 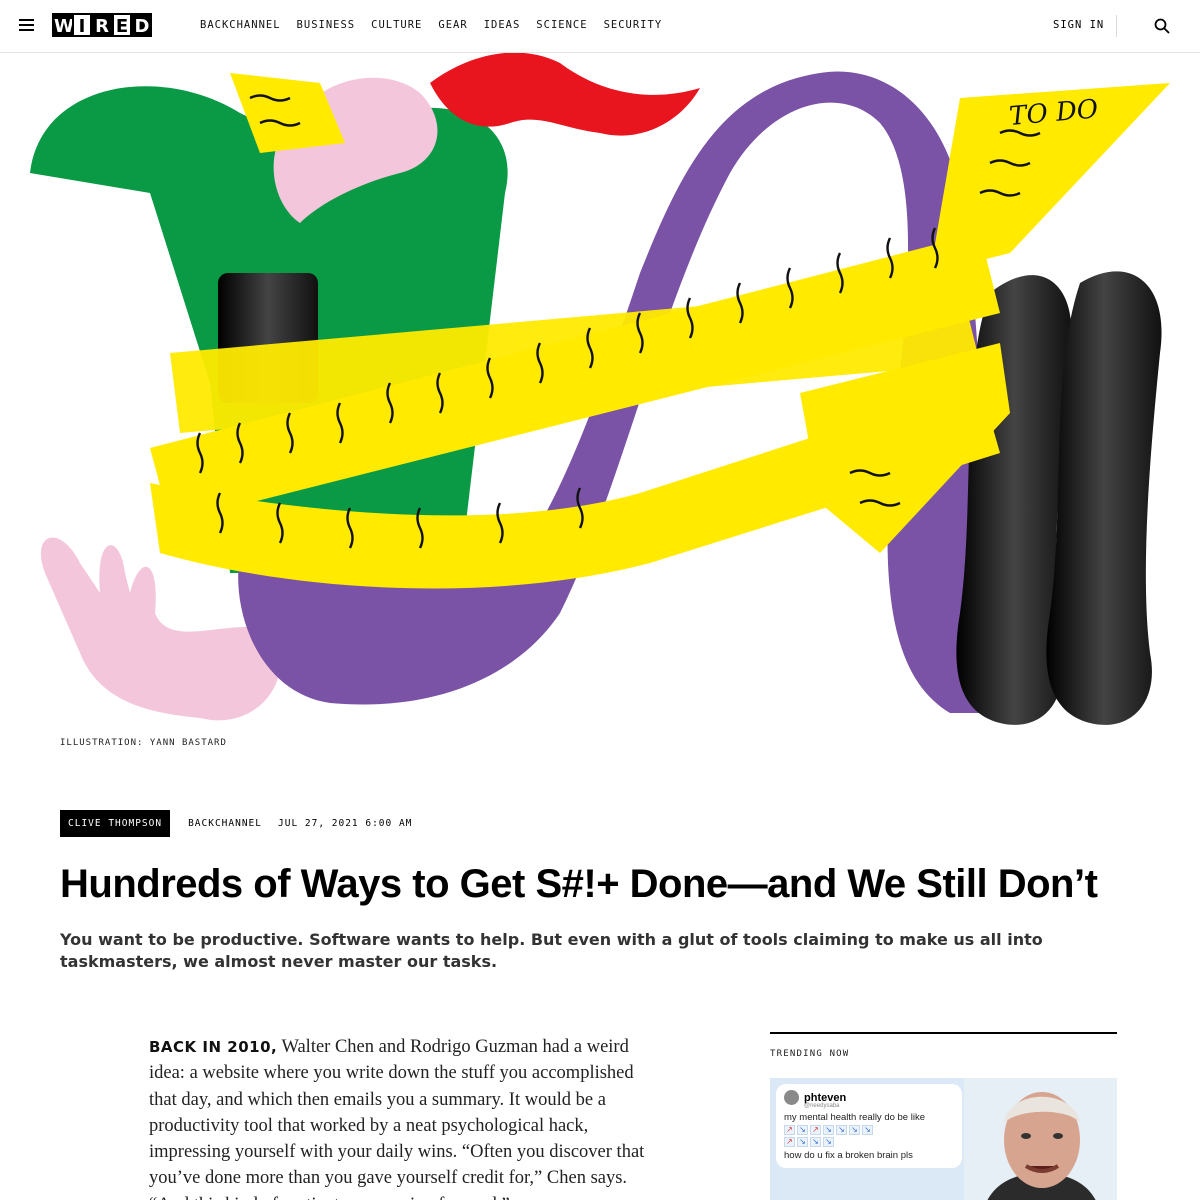 I want to click on avatar, so click(x=791, y=1097).